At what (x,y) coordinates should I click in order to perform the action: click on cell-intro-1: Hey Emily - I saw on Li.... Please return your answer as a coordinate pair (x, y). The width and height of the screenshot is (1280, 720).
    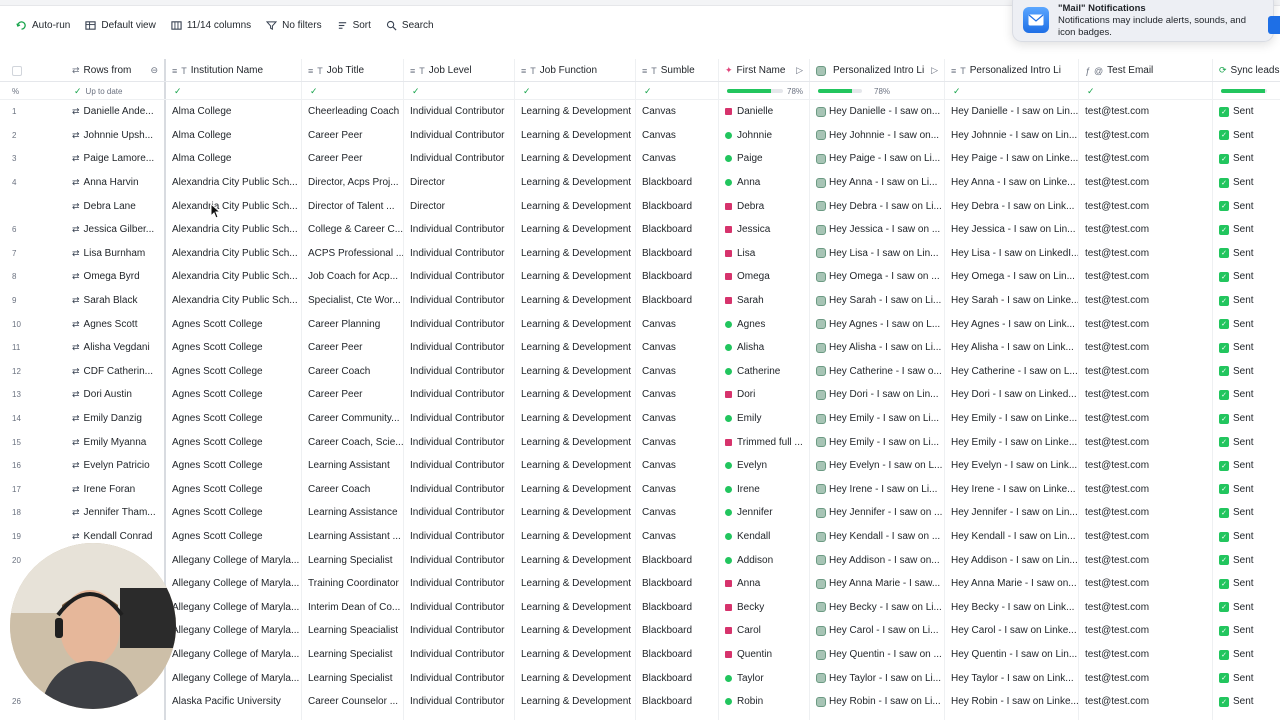
    Looking at the image, I should click on (877, 442).